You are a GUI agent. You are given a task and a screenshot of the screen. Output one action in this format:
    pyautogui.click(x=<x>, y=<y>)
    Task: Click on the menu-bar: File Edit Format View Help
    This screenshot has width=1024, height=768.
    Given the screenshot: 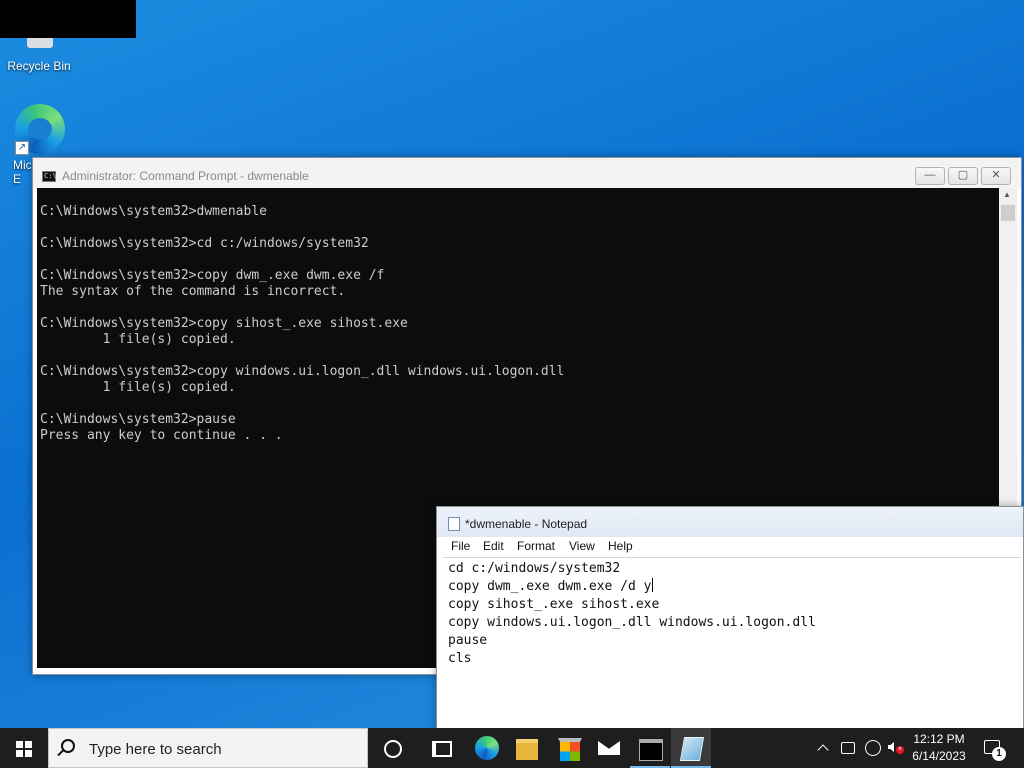 What is the action you would take?
    pyautogui.click(x=732, y=547)
    